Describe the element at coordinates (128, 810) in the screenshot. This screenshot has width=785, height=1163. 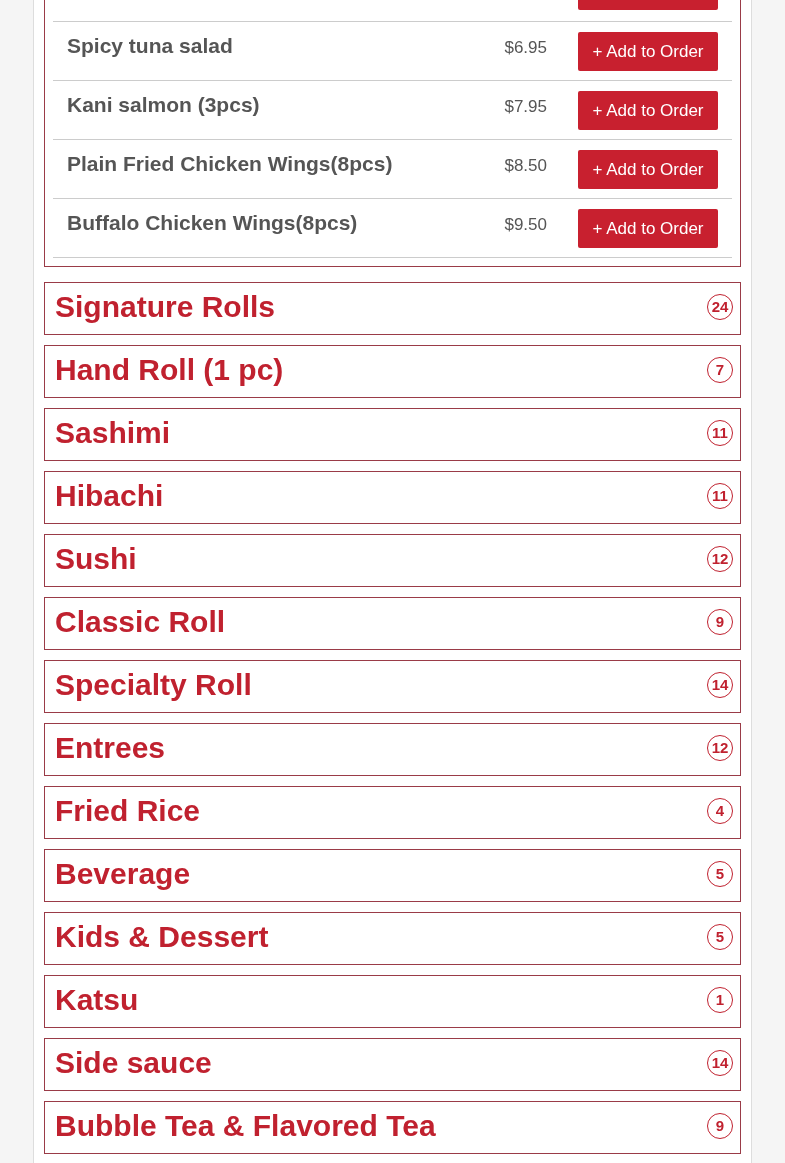
I see `category-title: Fried Rice` at that location.